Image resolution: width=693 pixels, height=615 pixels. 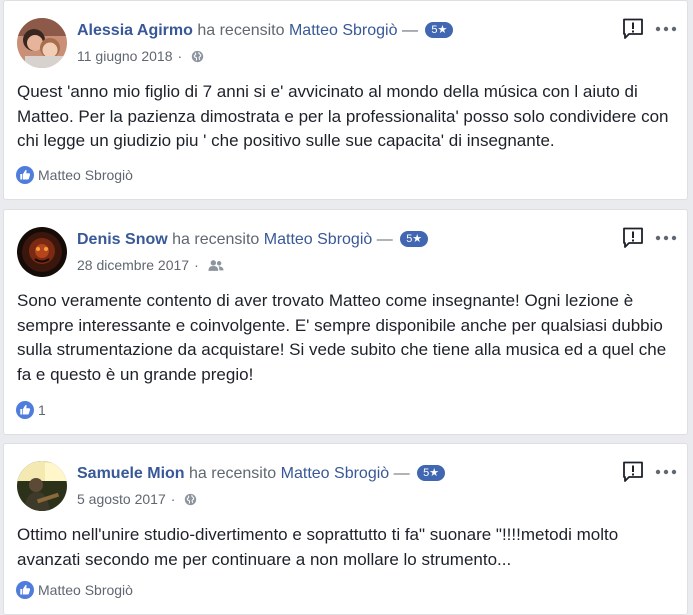 What do you see at coordinates (131, 473) in the screenshot?
I see `reviewer-name: Samuele Mion` at bounding box center [131, 473].